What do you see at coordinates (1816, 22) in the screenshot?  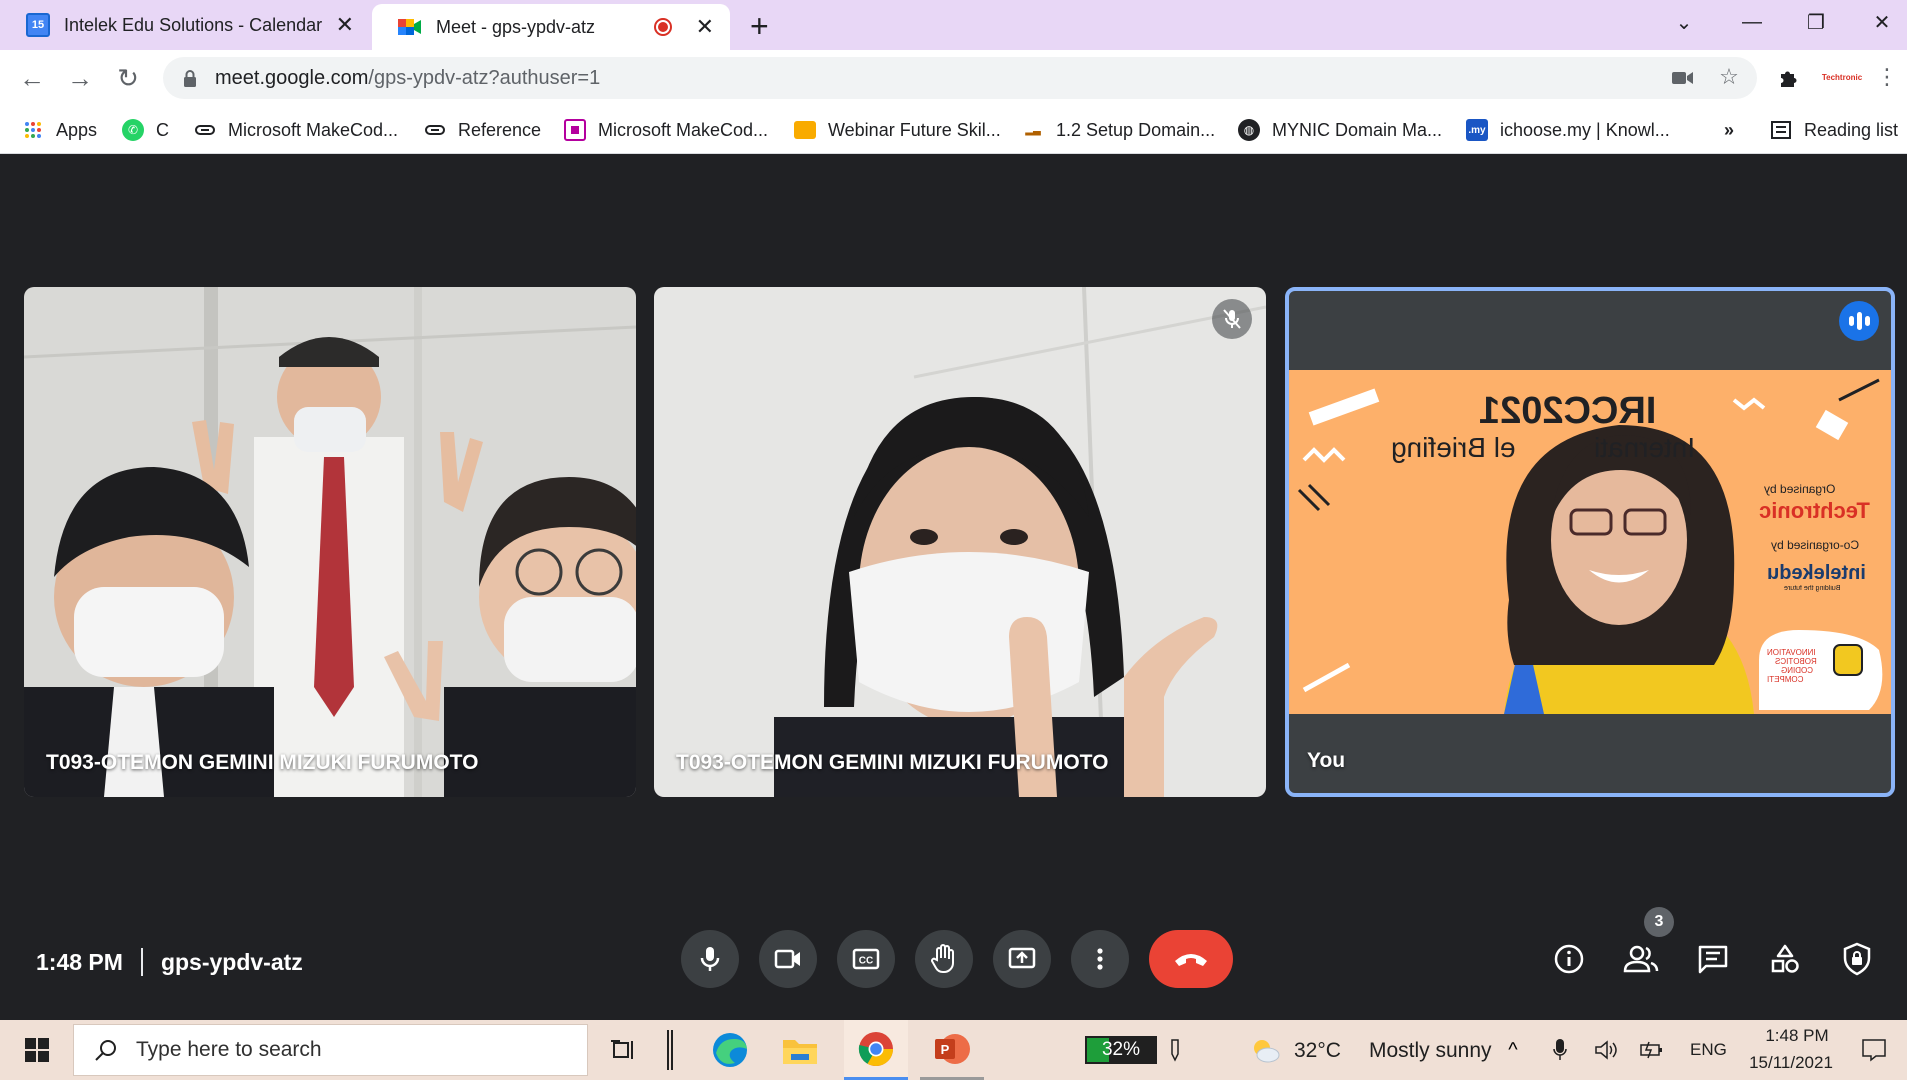 I see `restore-icon: ❐` at bounding box center [1816, 22].